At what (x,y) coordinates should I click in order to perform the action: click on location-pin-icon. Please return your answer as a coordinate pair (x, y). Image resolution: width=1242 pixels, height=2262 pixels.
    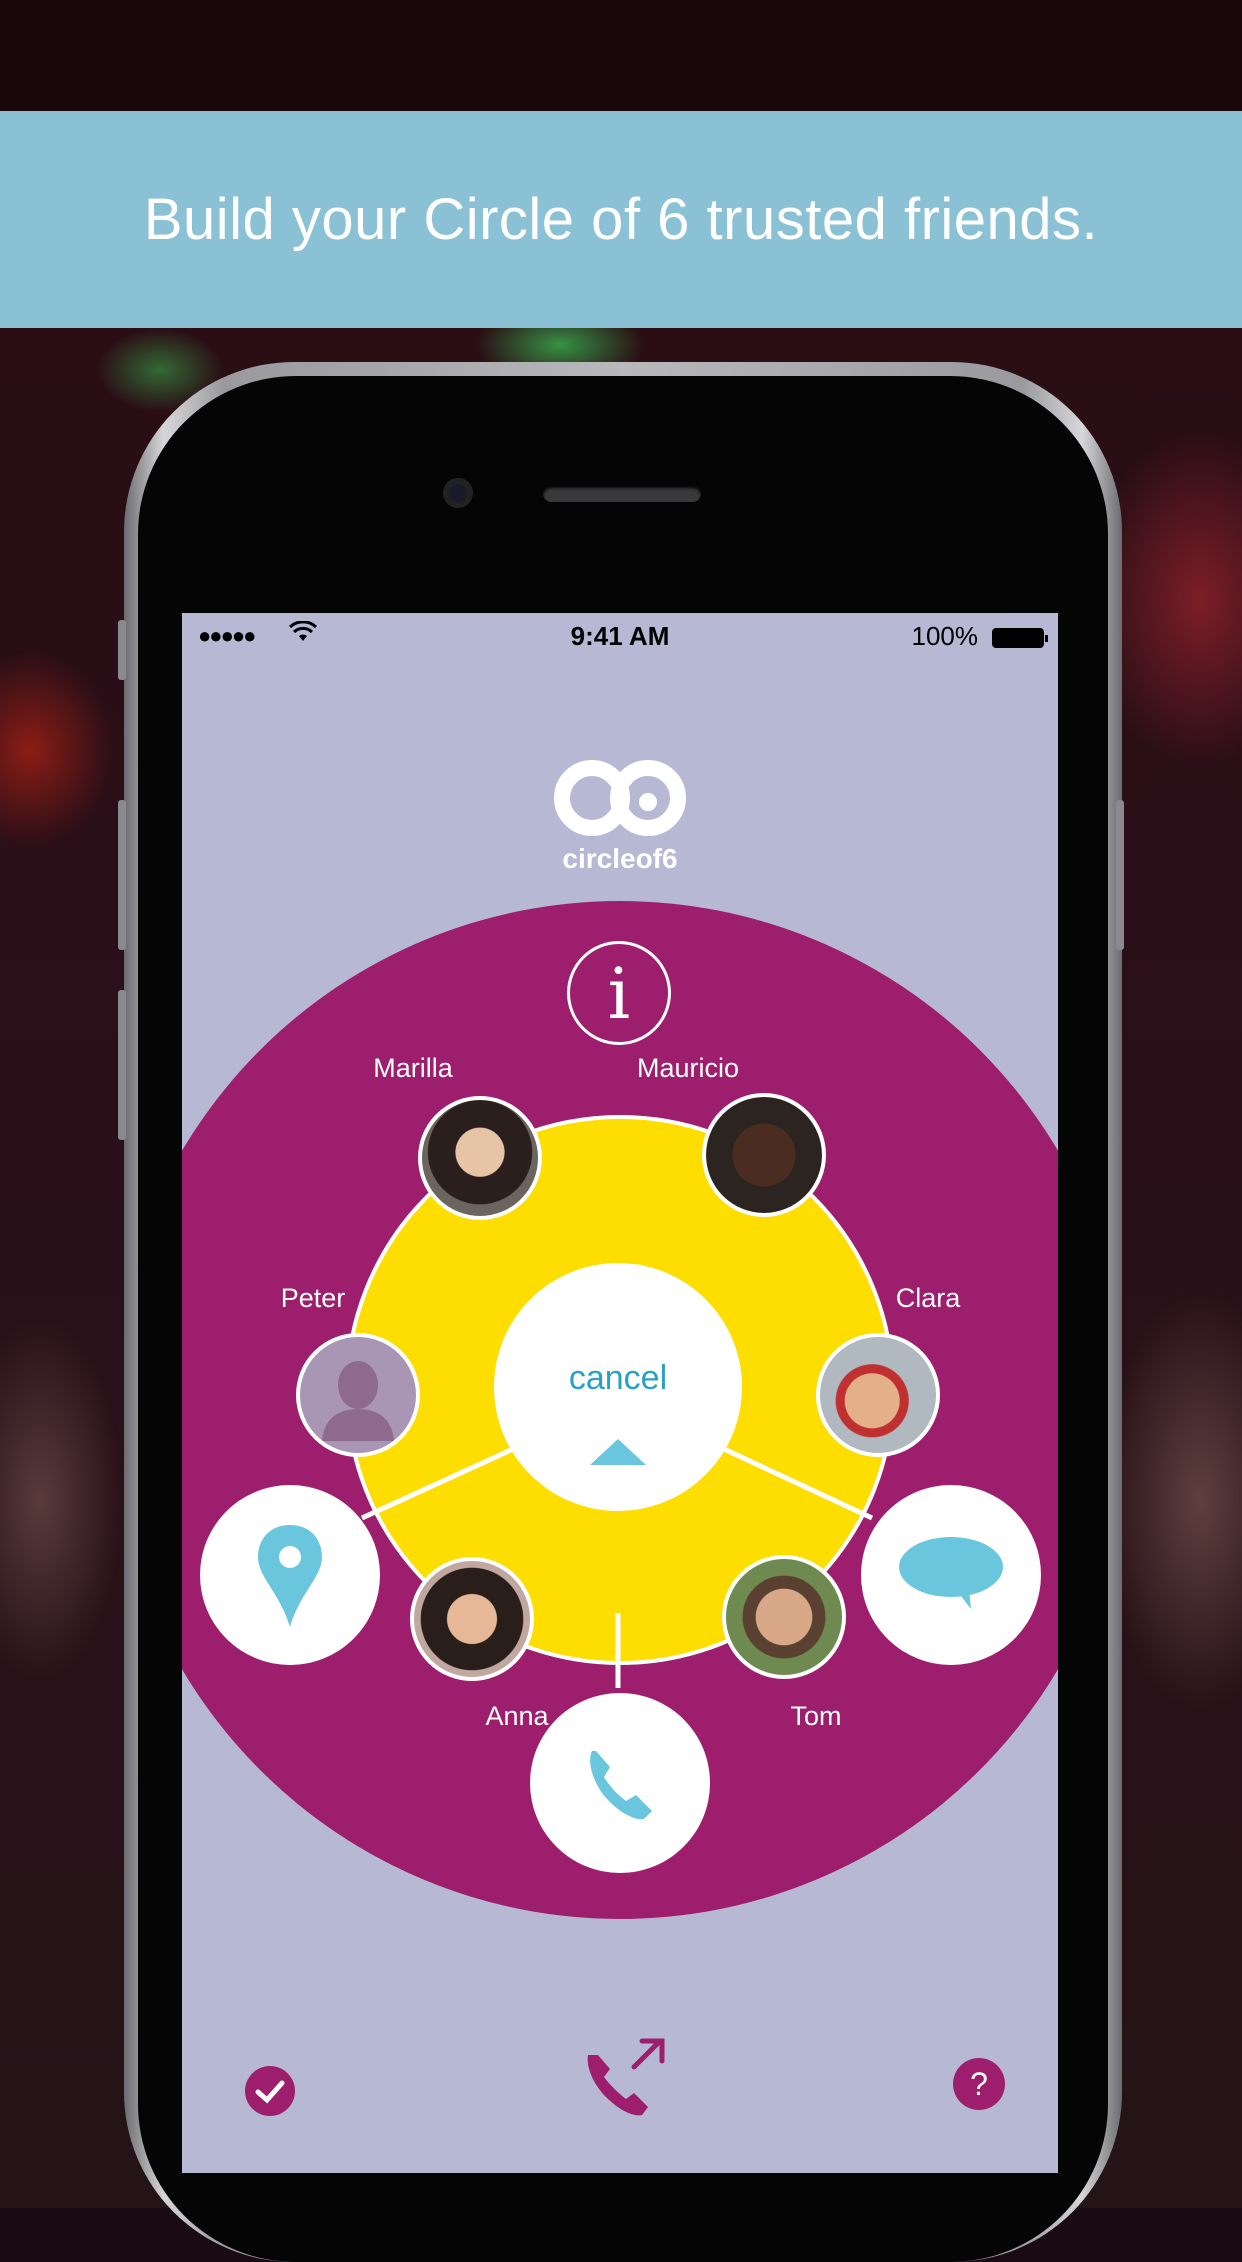
    Looking at the image, I should click on (290, 1576).